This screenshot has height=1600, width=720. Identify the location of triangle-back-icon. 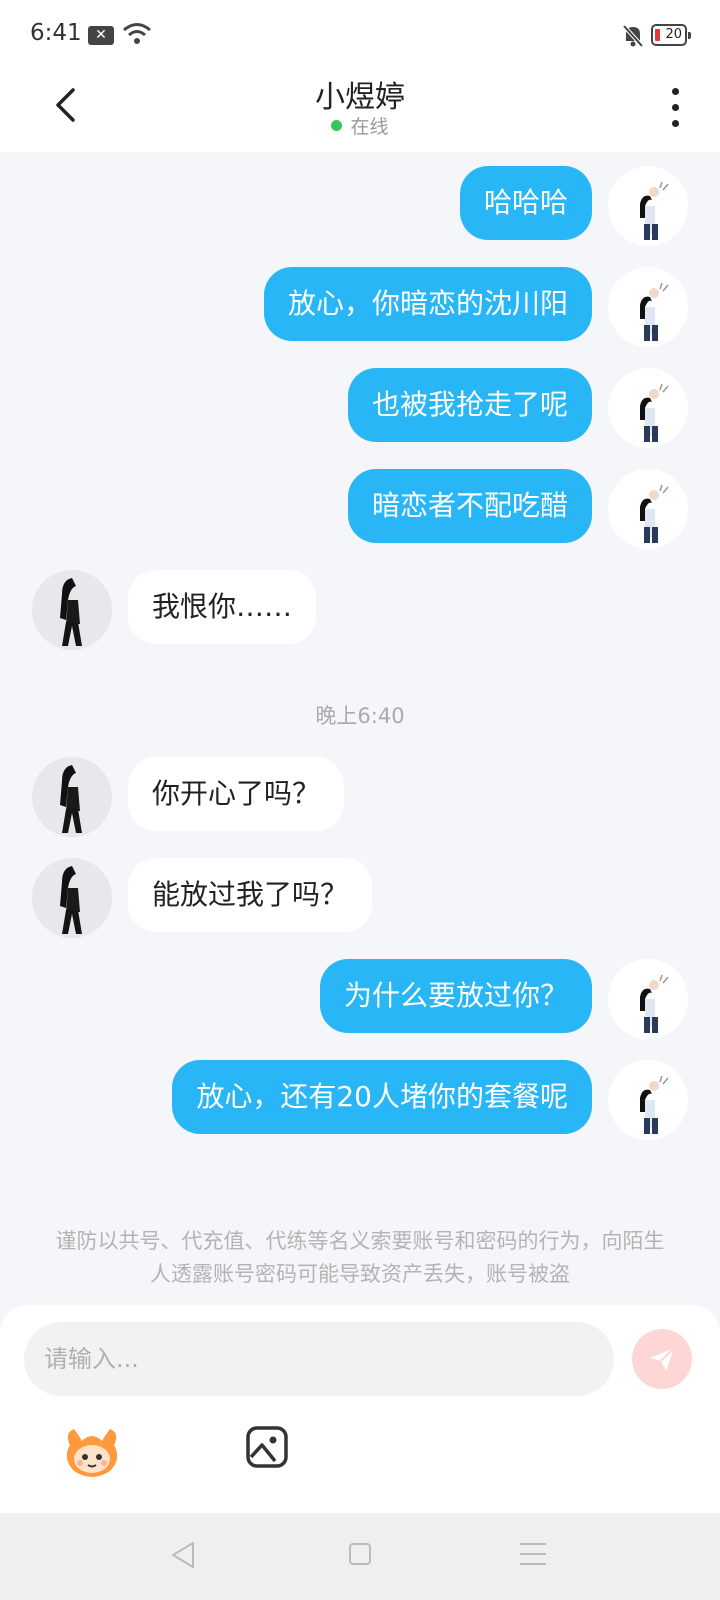
(183, 1555).